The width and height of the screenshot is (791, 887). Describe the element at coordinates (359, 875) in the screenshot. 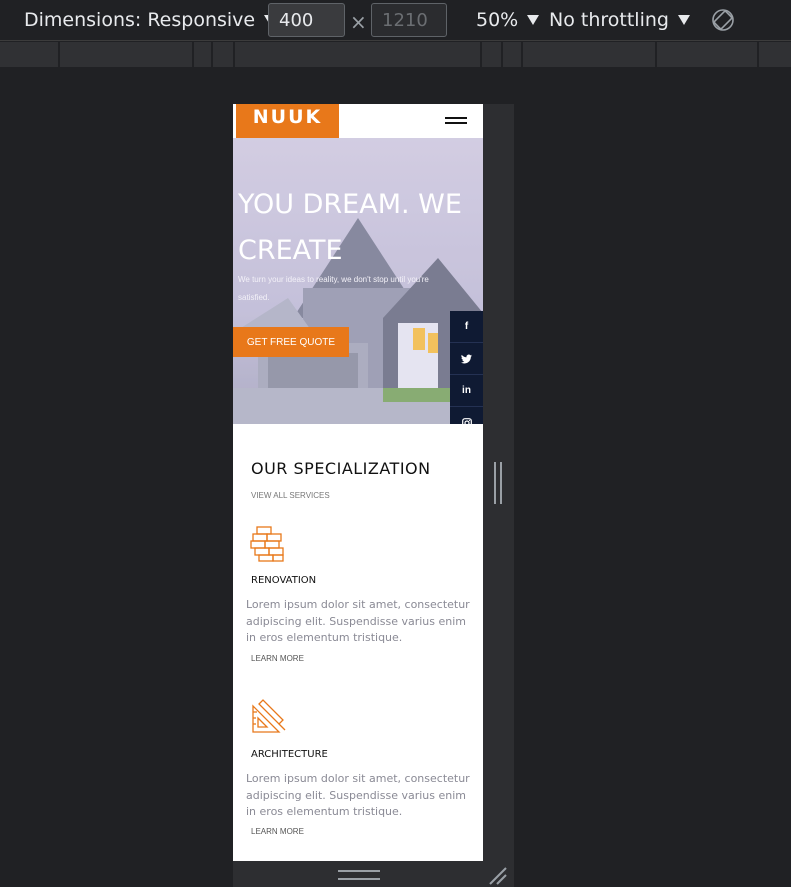

I see `bottom-resize-handle` at that location.